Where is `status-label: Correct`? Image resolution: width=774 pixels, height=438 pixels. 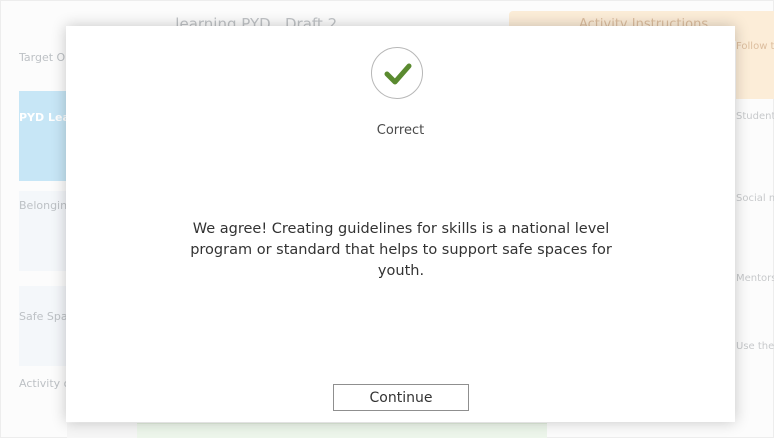 status-label: Correct is located at coordinates (400, 130).